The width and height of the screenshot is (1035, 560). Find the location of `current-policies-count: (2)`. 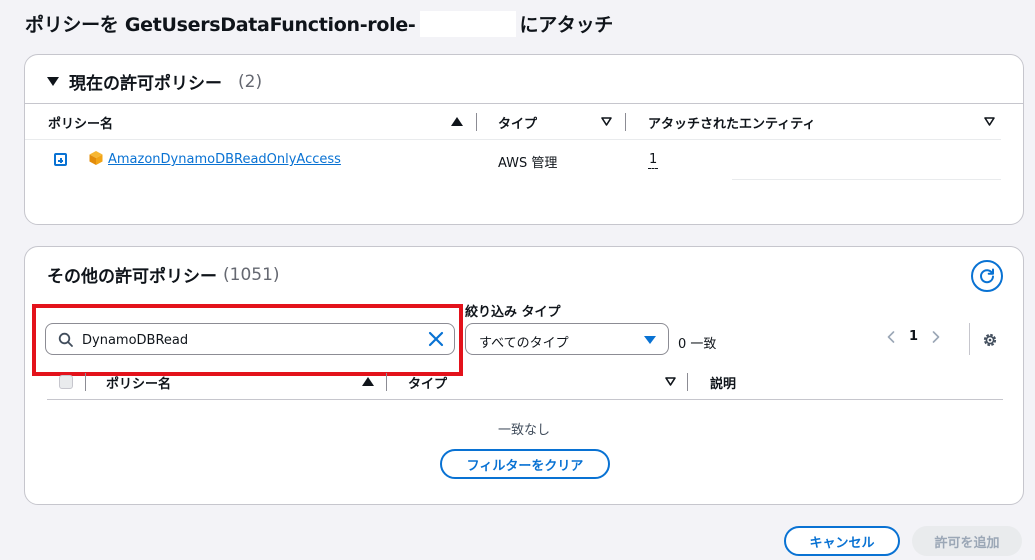

current-policies-count: (2) is located at coordinates (250, 81).